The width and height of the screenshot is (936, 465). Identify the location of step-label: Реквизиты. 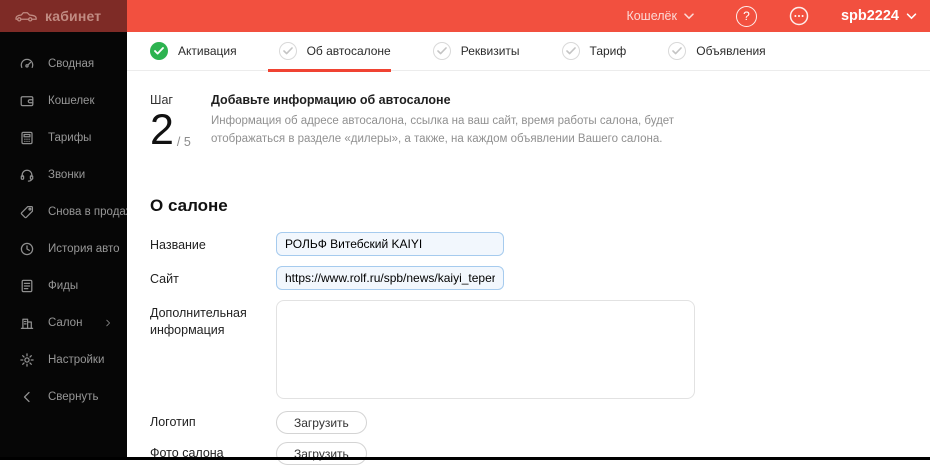
(490, 51).